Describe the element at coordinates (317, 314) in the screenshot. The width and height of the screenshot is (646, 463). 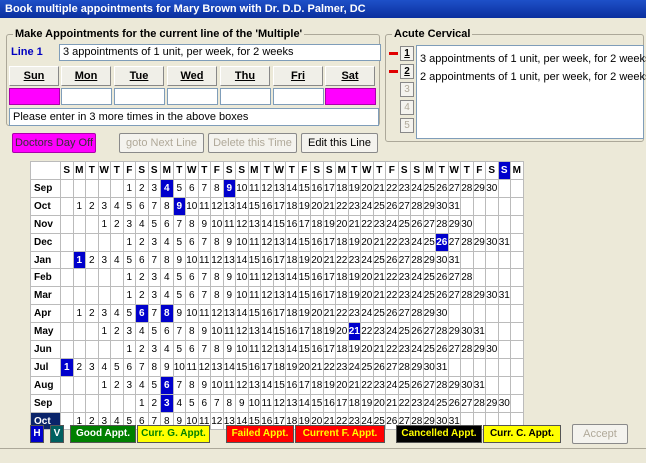
I see `calendar-day: 20` at that location.